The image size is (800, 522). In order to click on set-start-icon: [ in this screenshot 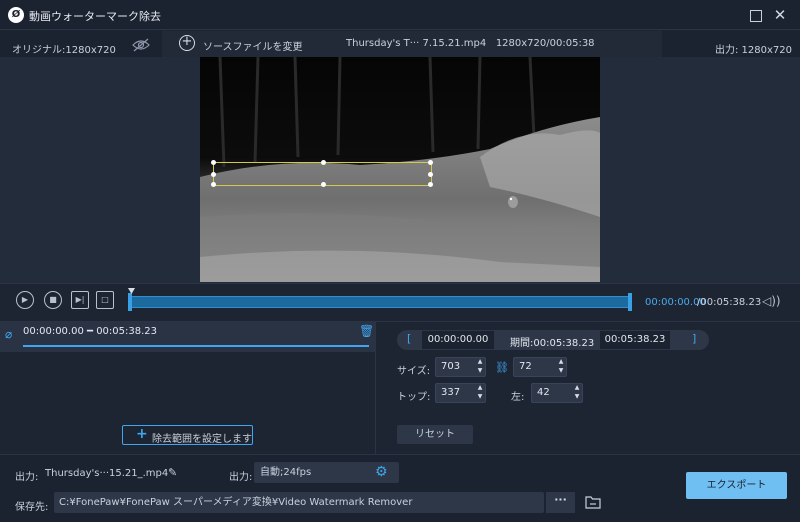, I will do `click(409, 338)`.